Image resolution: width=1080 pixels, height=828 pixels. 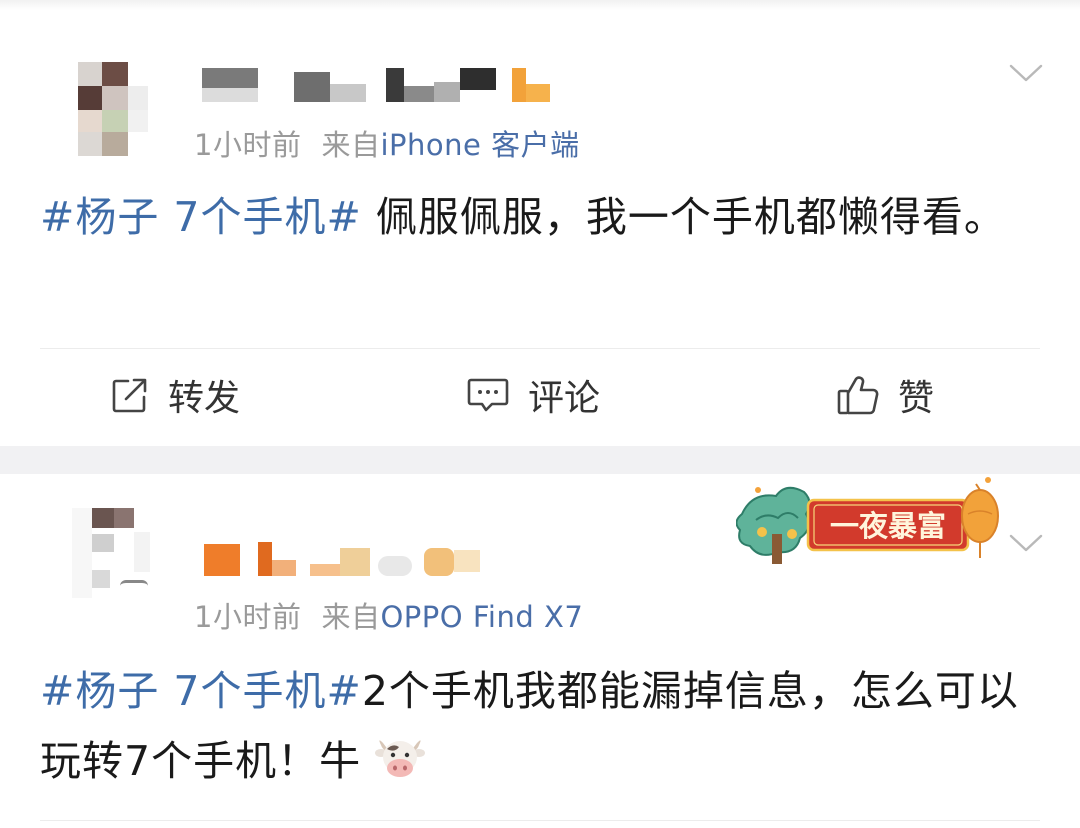 I want to click on edit-share-icon, so click(x=129, y=395).